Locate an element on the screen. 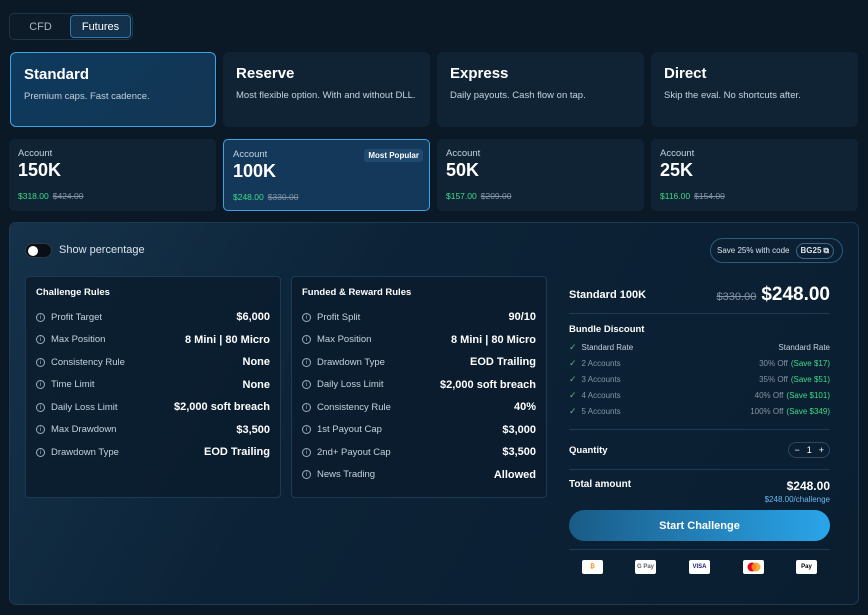  quantity-row: Quantity − 1 + is located at coordinates (699, 445).